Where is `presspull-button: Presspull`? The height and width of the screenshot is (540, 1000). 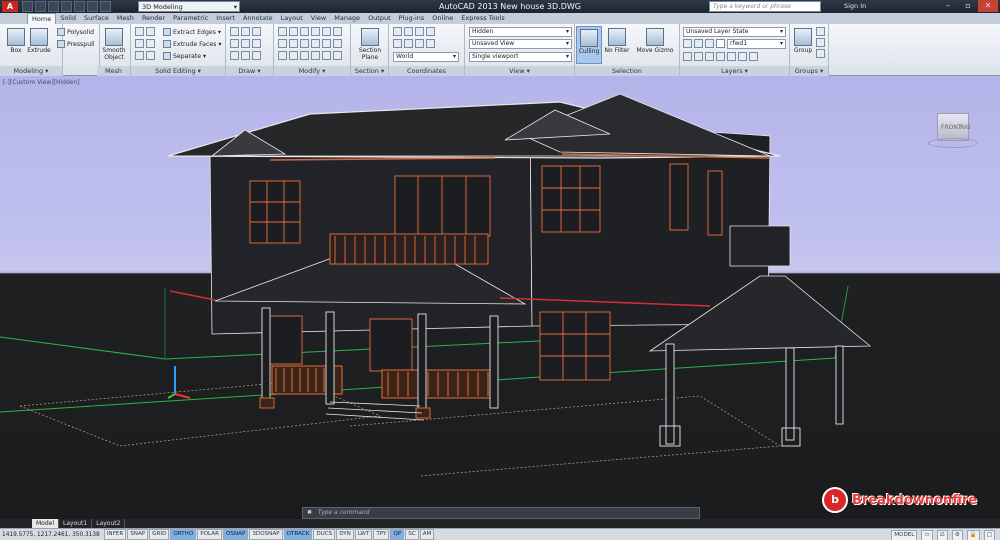 presspull-button: Presspull is located at coordinates (76, 44).